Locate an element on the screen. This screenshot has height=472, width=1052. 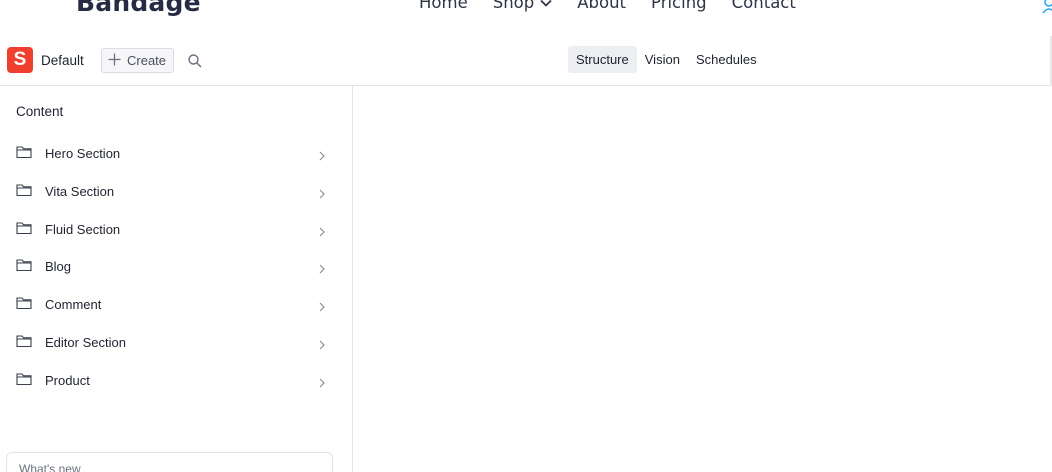
nav-label: Home is located at coordinates (443, 6).